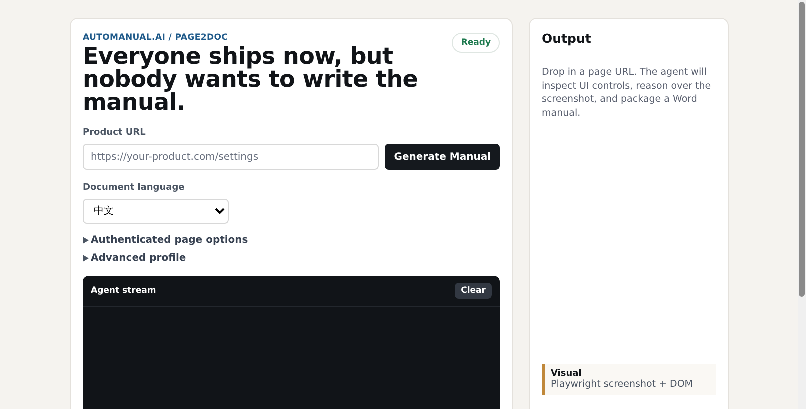  I want to click on scrollbar, so click(802, 204).